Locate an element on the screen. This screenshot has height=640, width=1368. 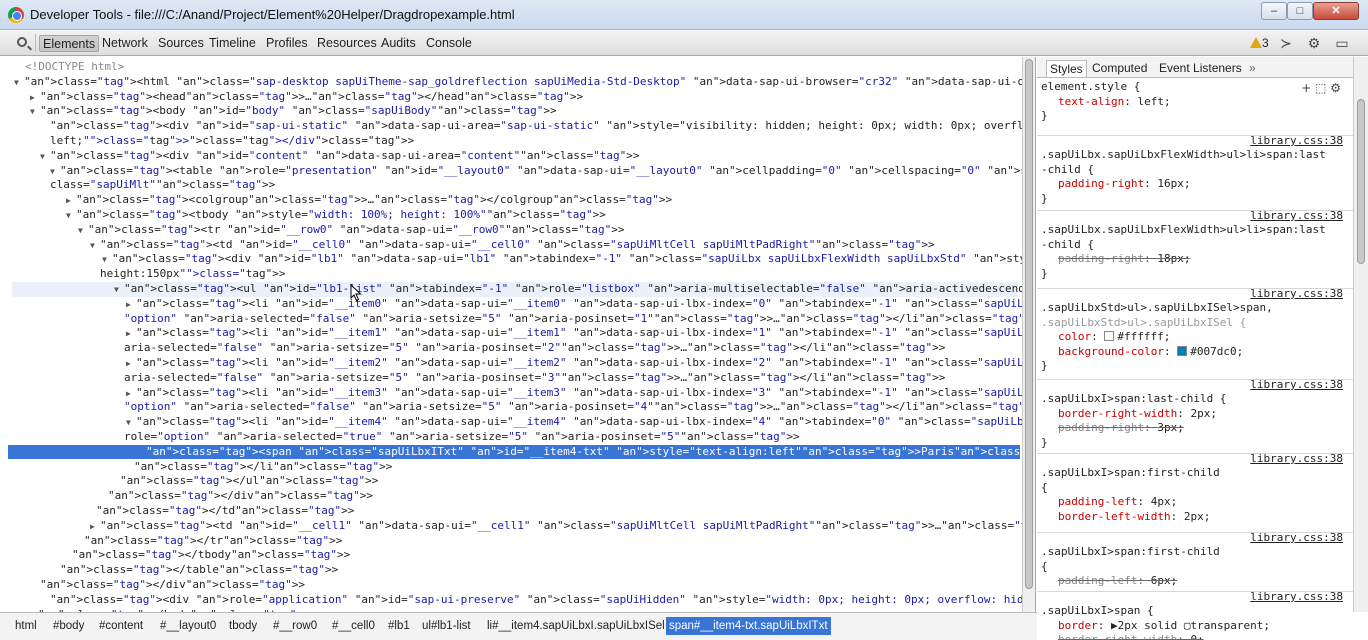
css-value: 16px; is located at coordinates (1173, 183).